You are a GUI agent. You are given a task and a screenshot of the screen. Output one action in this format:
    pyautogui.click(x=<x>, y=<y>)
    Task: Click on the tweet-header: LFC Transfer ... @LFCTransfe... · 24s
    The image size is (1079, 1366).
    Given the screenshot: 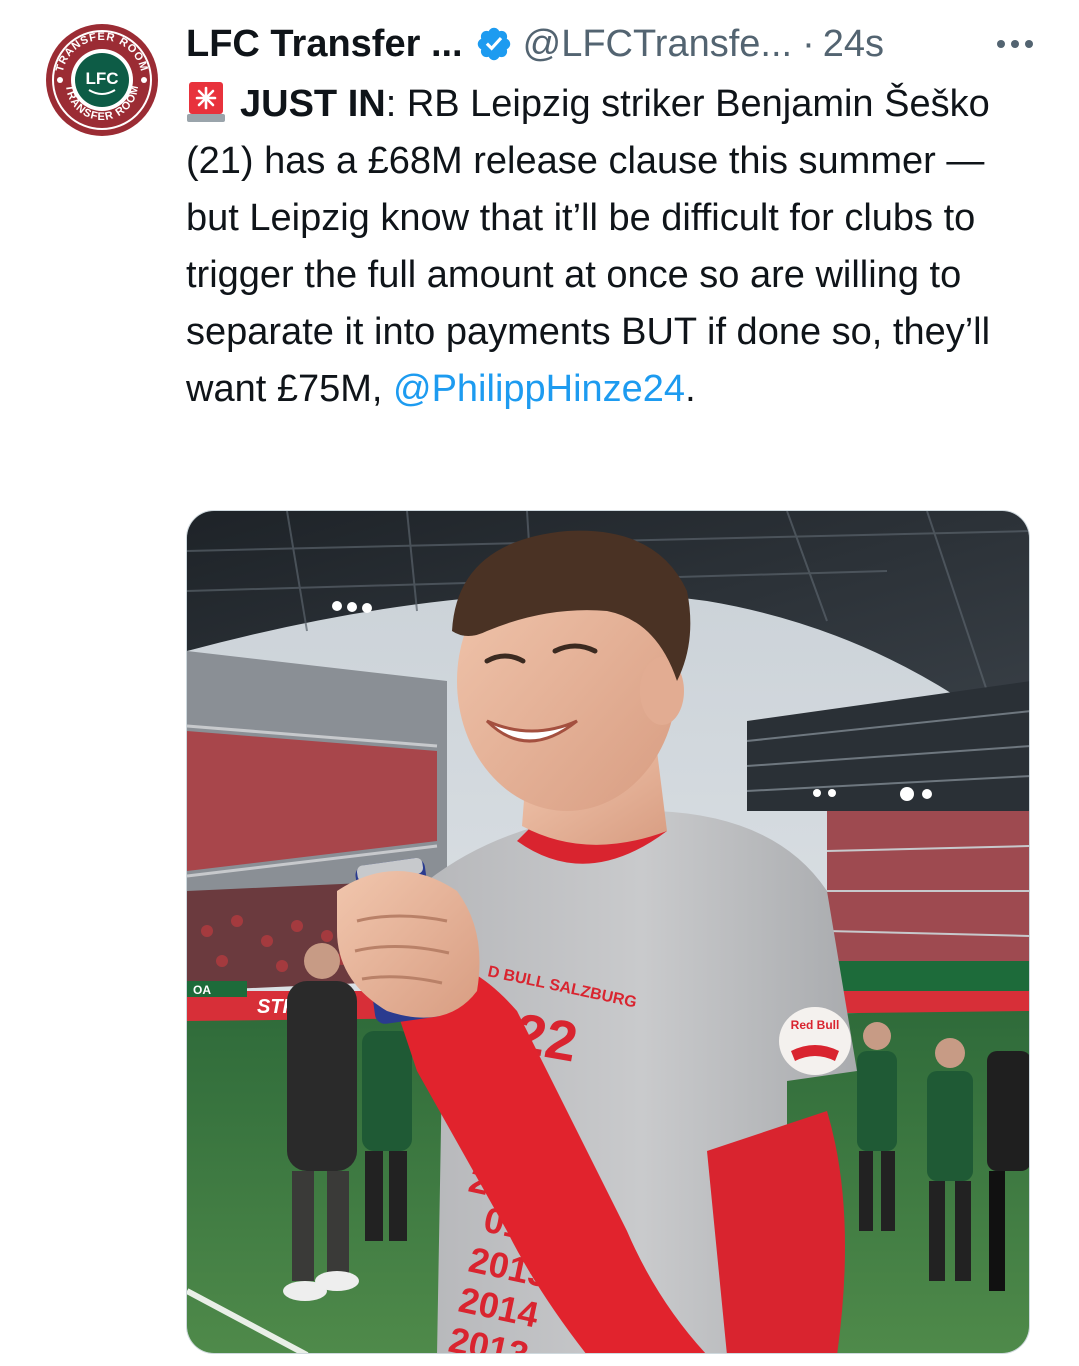 What is the action you would take?
    pyautogui.click(x=612, y=44)
    